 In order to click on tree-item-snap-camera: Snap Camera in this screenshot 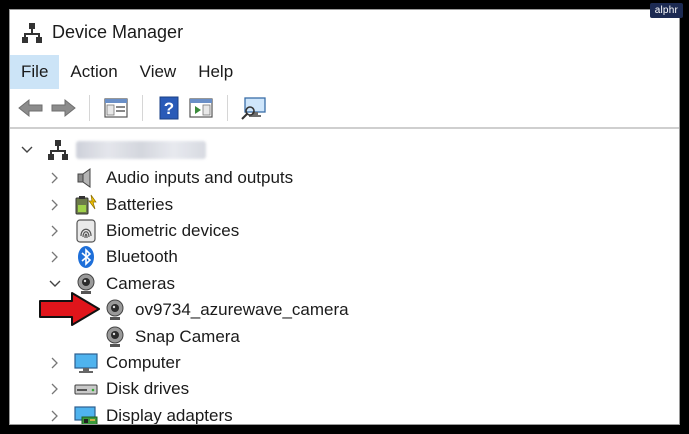, I will do `click(344, 336)`.